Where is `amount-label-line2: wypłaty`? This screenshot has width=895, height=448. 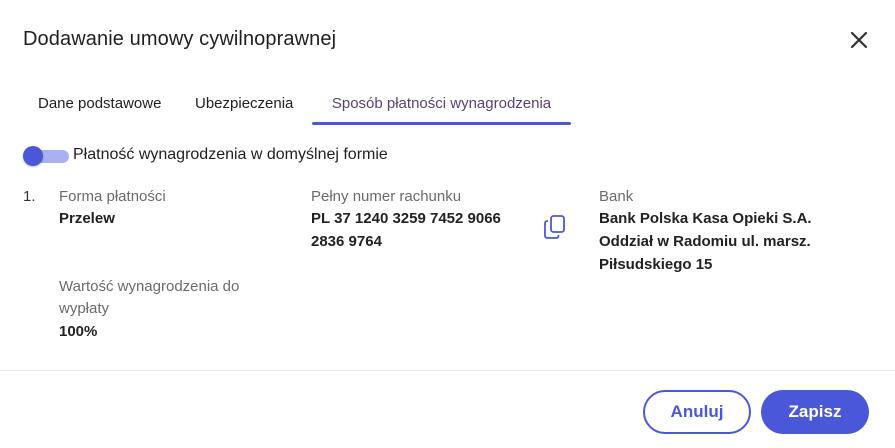 amount-label-line2: wypłaty is located at coordinates (84, 308).